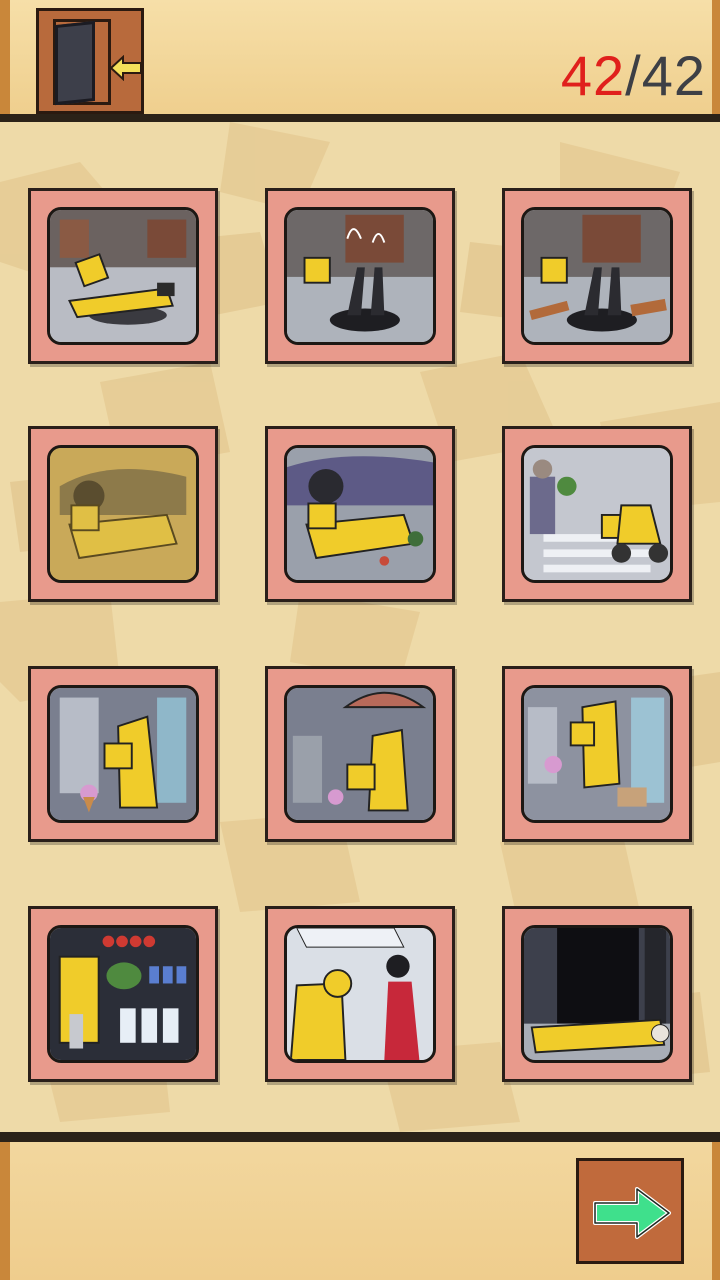 The height and width of the screenshot is (1280, 720). Describe the element at coordinates (593, 75) in the screenshot. I see `found-count: 42` at that location.